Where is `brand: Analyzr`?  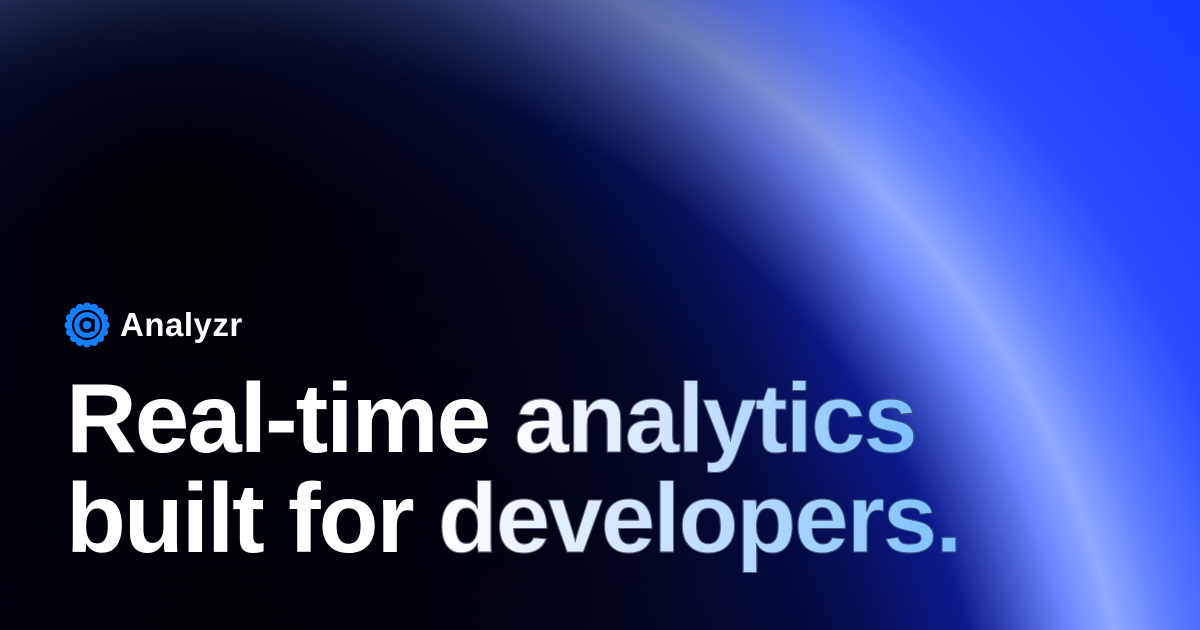 brand: Analyzr is located at coordinates (153, 325).